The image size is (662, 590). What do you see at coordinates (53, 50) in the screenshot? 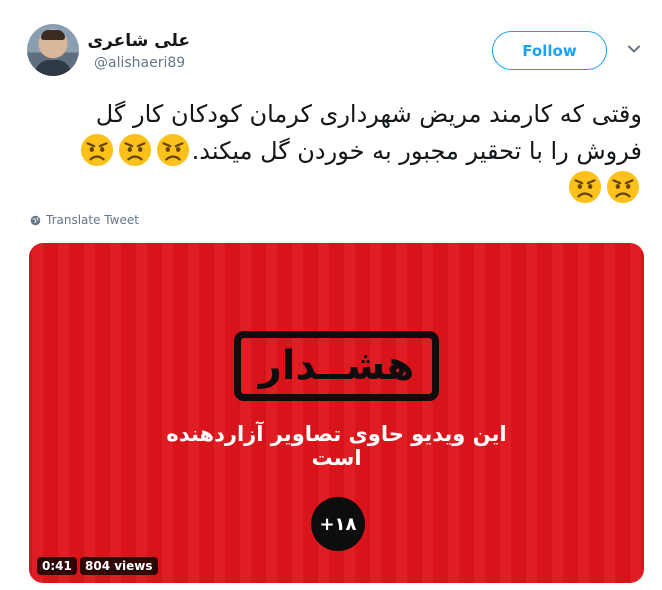
I see `avatar` at bounding box center [53, 50].